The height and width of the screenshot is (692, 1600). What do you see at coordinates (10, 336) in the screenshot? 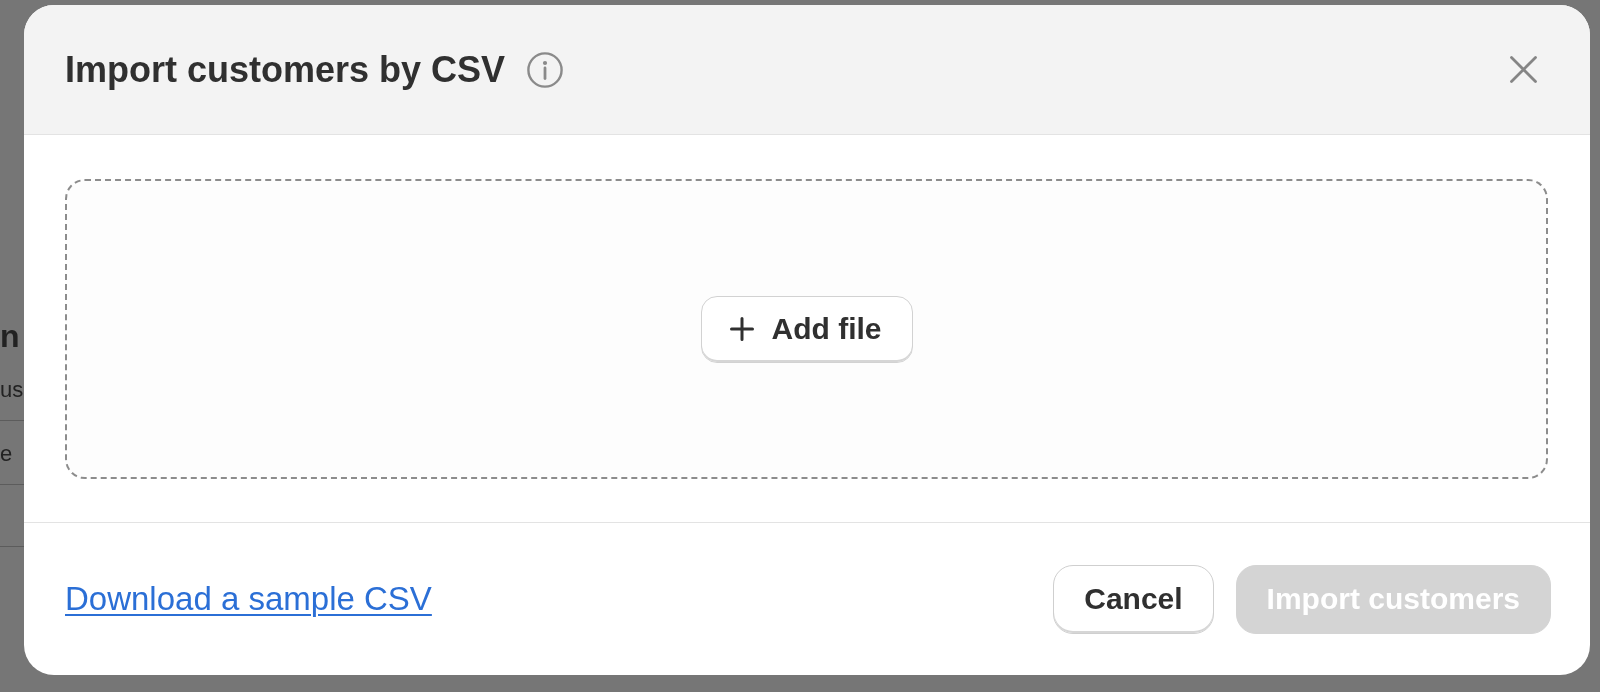
I see `background-text: n` at bounding box center [10, 336].